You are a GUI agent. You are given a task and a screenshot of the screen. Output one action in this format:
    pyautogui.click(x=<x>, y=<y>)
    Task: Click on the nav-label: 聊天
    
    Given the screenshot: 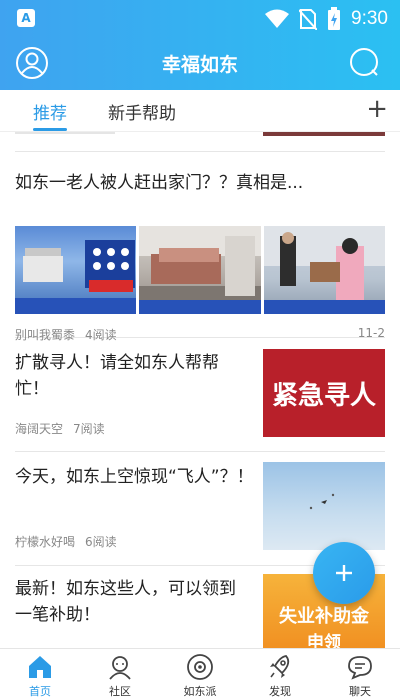 What is the action you would take?
    pyautogui.click(x=360, y=691)
    